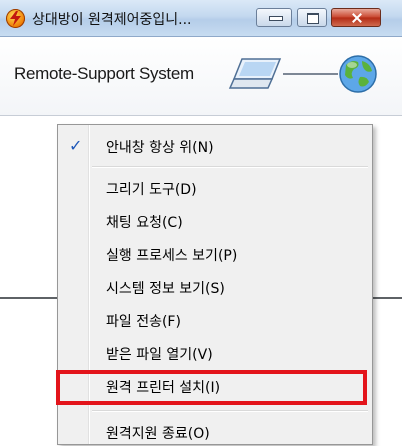 The width and height of the screenshot is (402, 446). What do you see at coordinates (274, 17) in the screenshot?
I see `minimize-button` at bounding box center [274, 17].